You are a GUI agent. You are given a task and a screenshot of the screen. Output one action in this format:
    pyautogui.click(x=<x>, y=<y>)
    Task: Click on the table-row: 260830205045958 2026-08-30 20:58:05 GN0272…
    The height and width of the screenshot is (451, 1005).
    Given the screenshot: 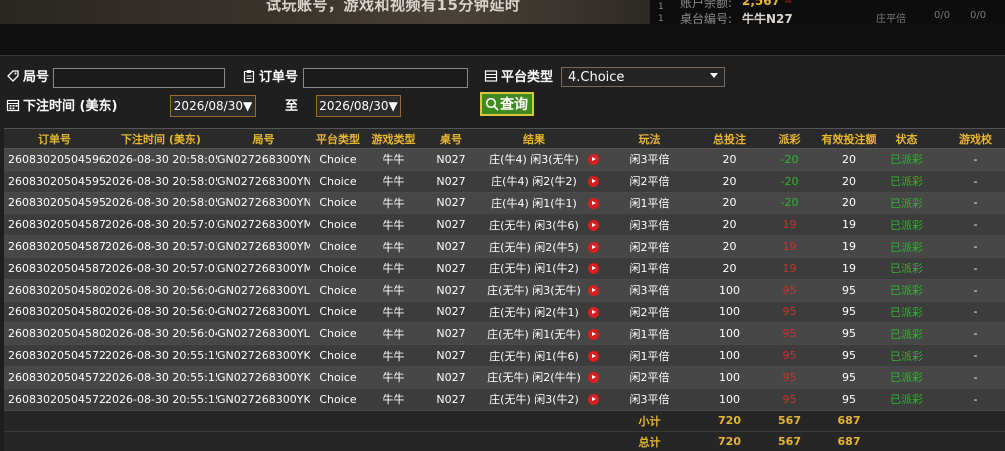 What is the action you would take?
    pyautogui.click(x=504, y=203)
    